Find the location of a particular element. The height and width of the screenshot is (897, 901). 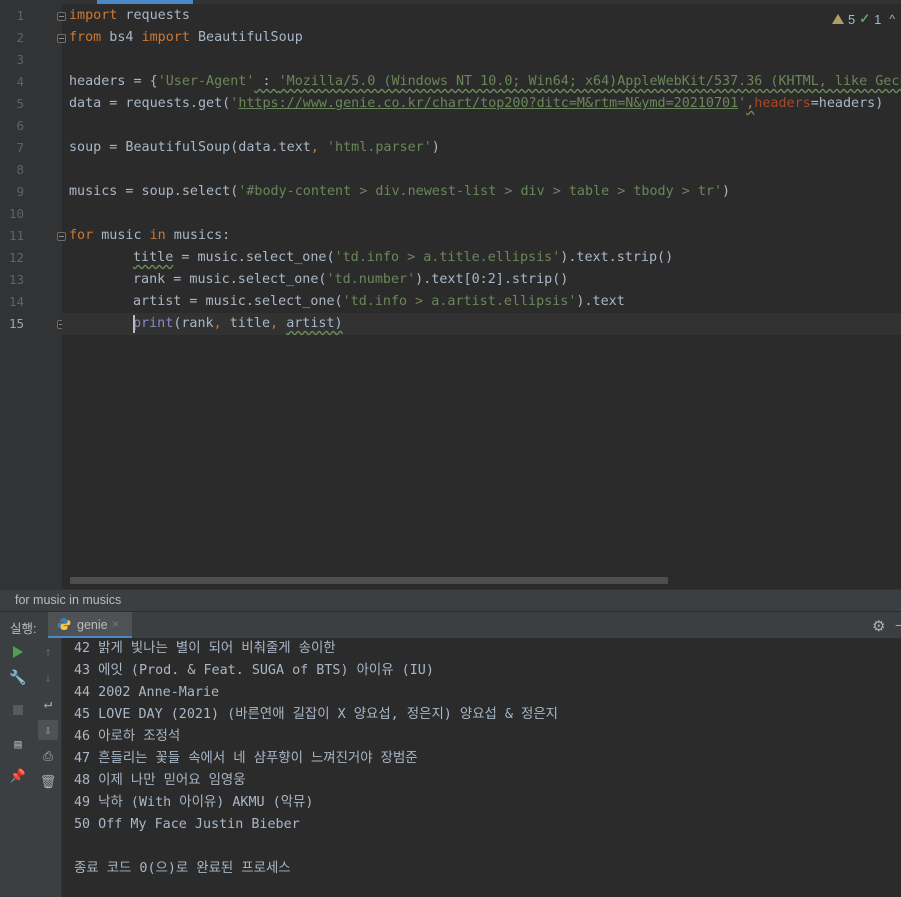

line-number-current: 15 is located at coordinates (16, 323).